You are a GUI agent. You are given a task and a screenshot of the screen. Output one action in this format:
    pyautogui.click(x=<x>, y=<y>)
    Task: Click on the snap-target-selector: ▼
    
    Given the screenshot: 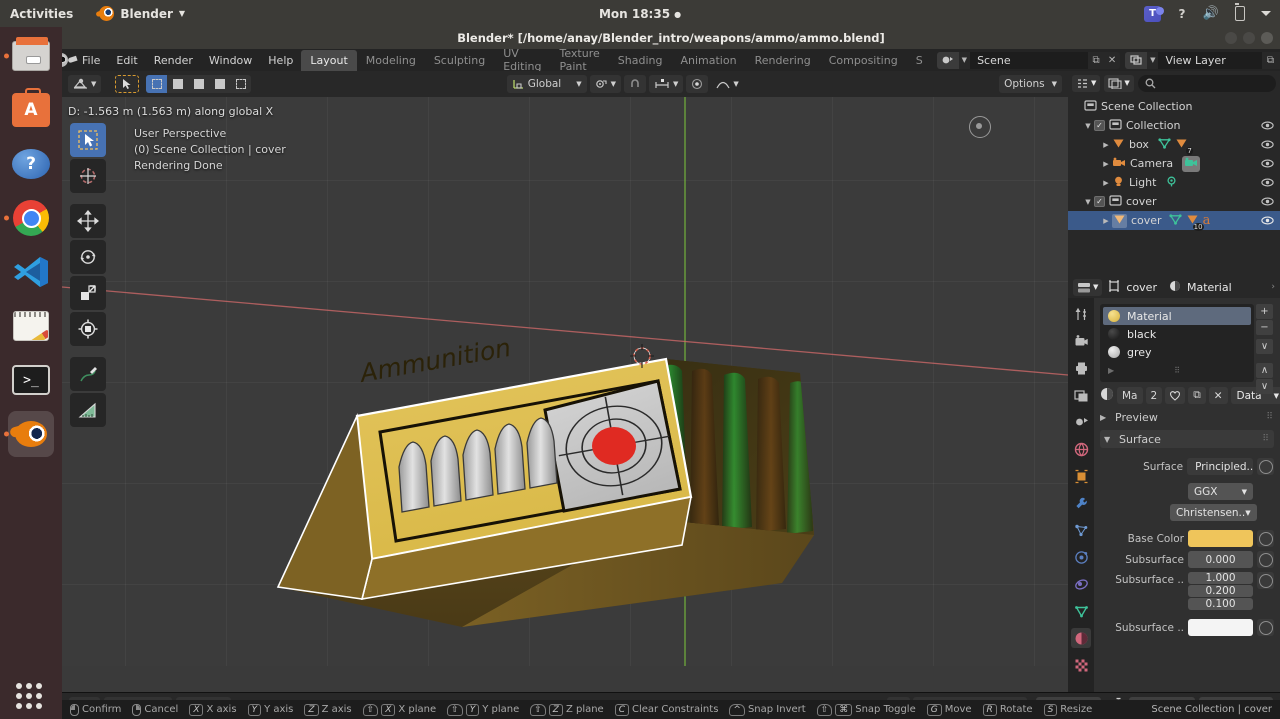 What is the action you would take?
    pyautogui.click(x=666, y=84)
    